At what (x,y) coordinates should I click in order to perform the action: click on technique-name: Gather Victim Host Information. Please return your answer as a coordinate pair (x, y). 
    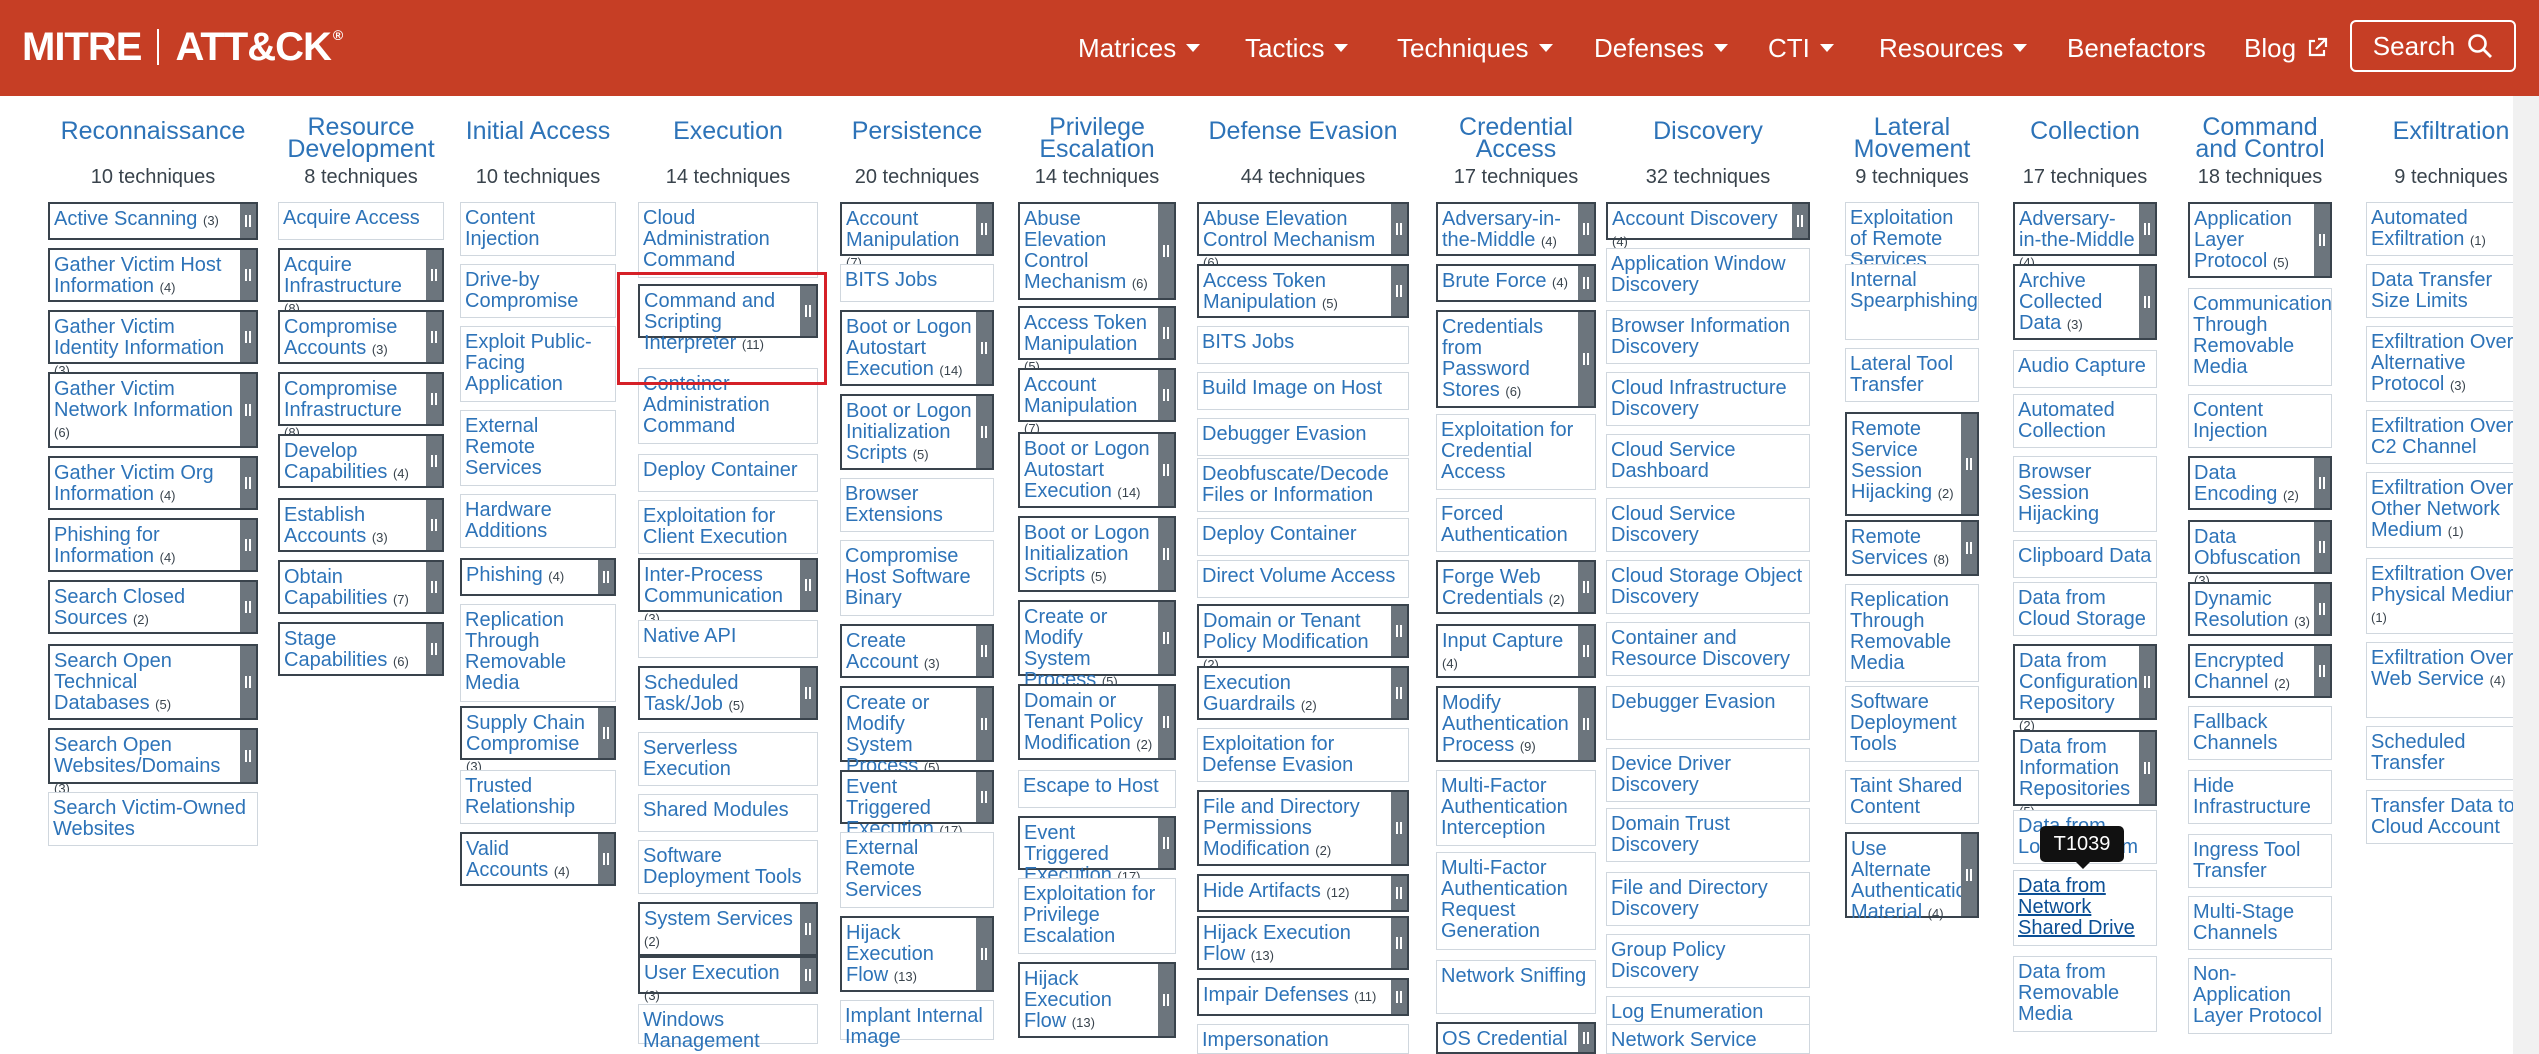
    Looking at the image, I should click on (137, 275).